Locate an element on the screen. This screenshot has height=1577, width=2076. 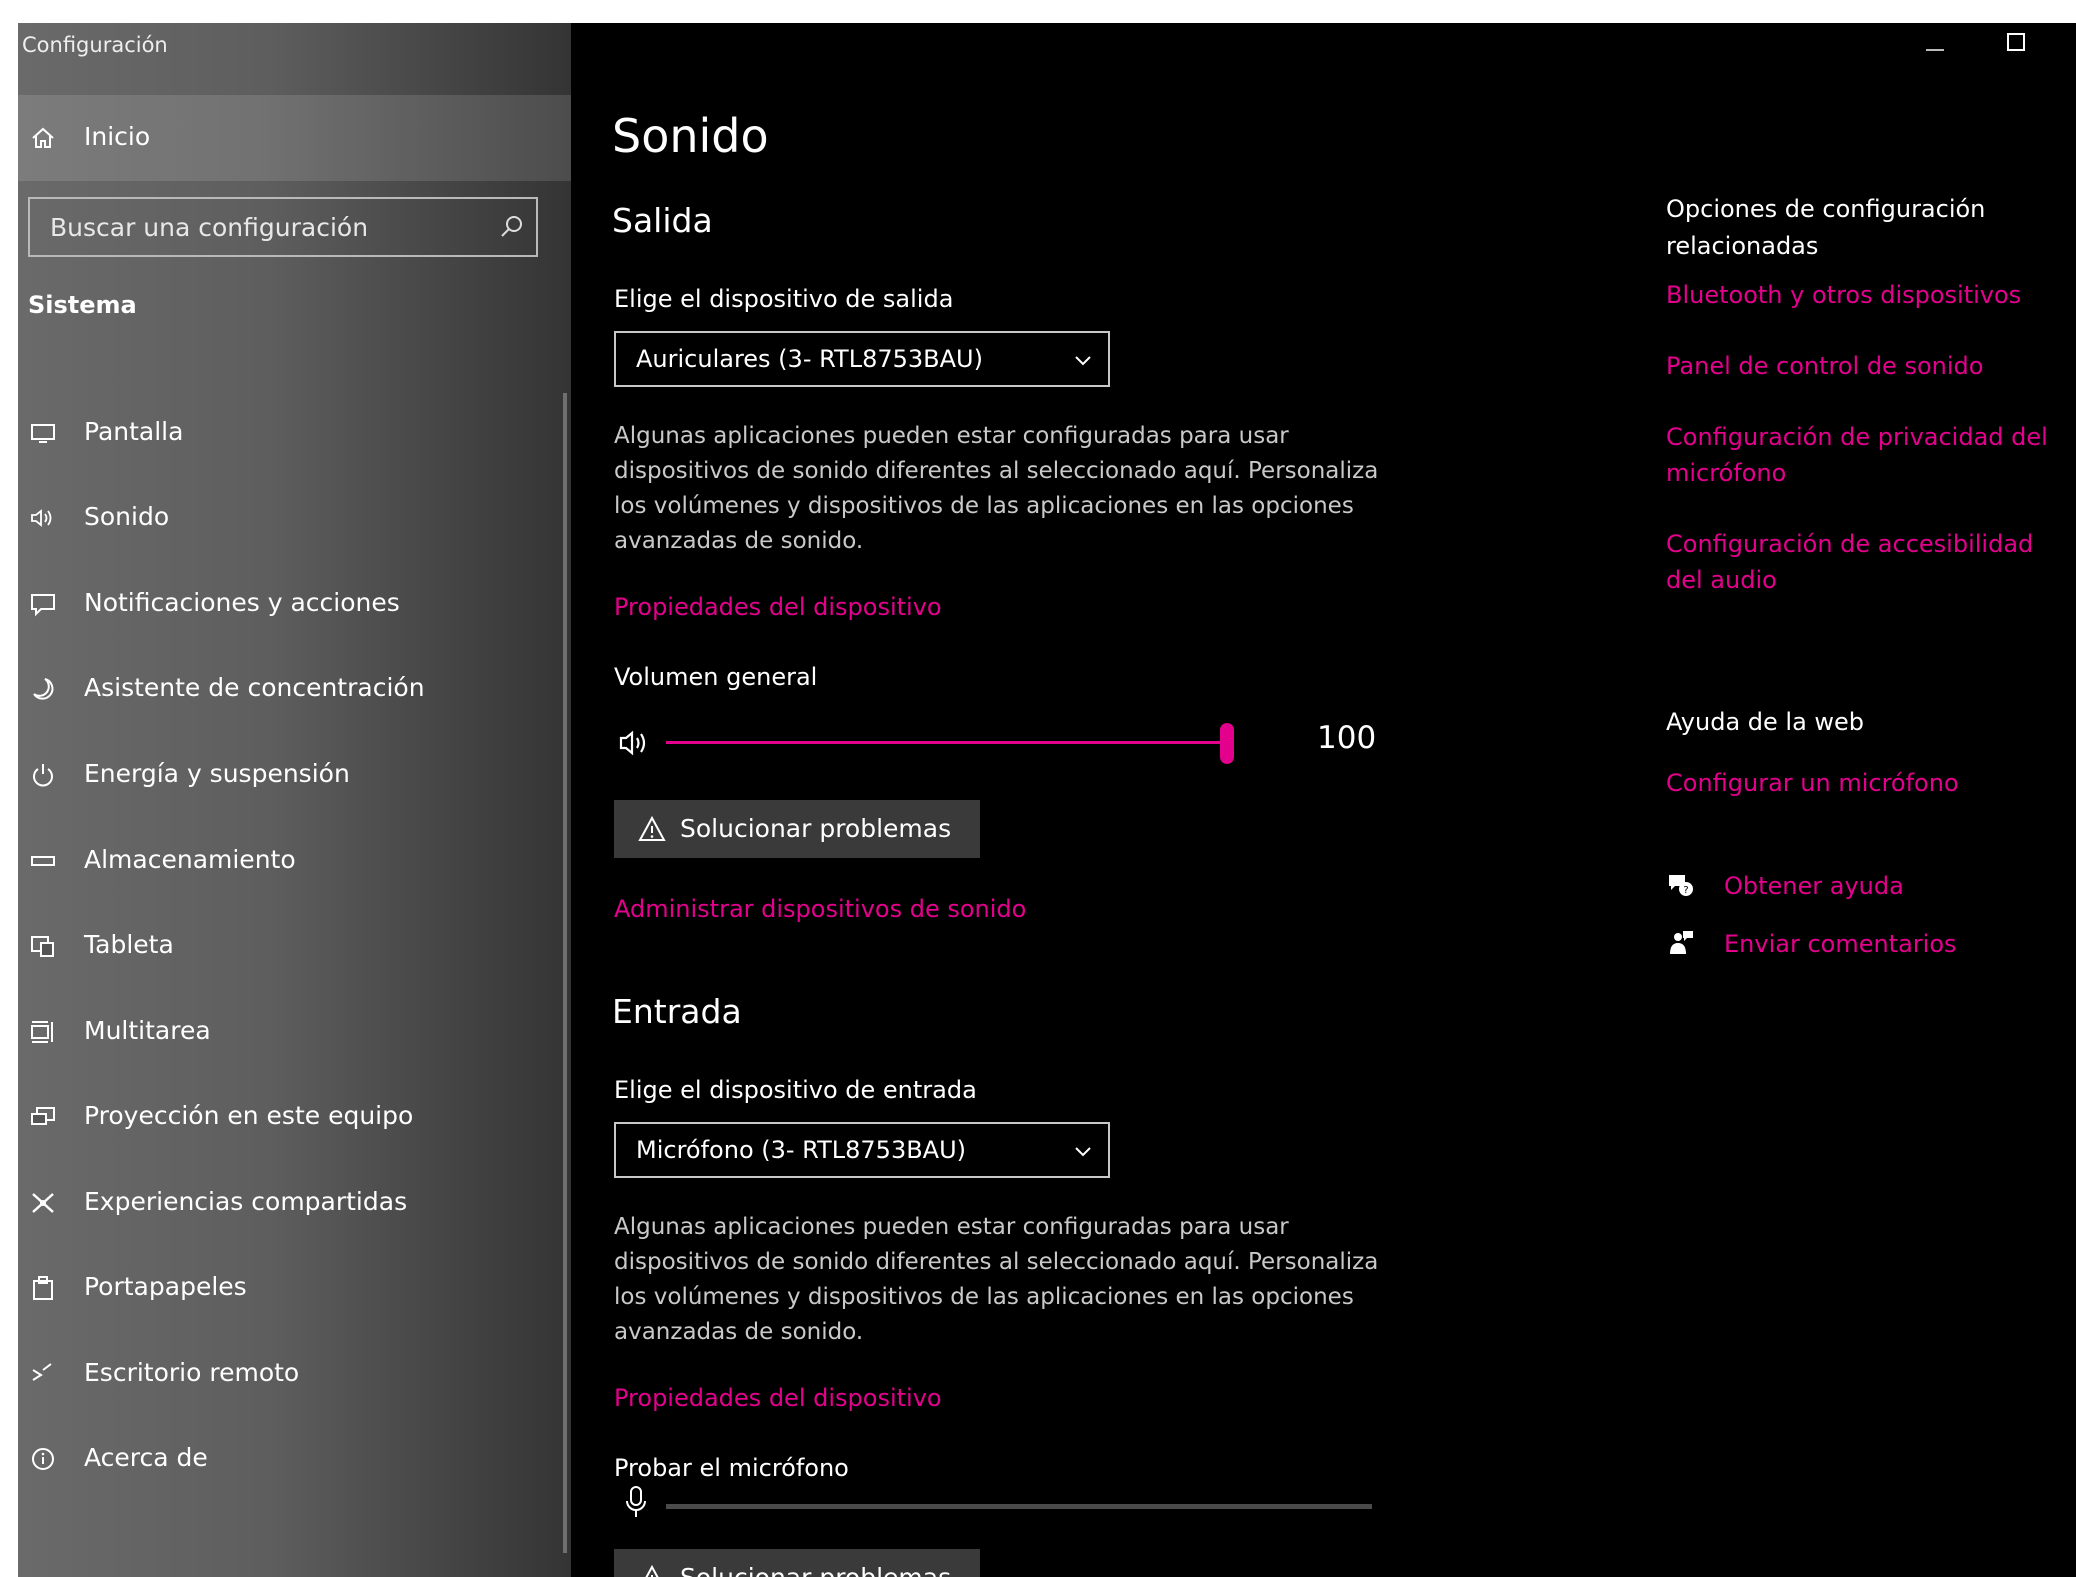
sidebar-item-label: Multitarea is located at coordinates (147, 1030).